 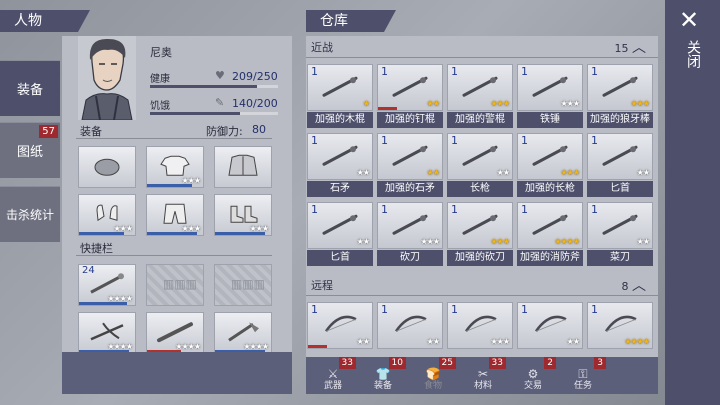 I want to click on quickbar-slot: 24 ★★★★, so click(x=107, y=285).